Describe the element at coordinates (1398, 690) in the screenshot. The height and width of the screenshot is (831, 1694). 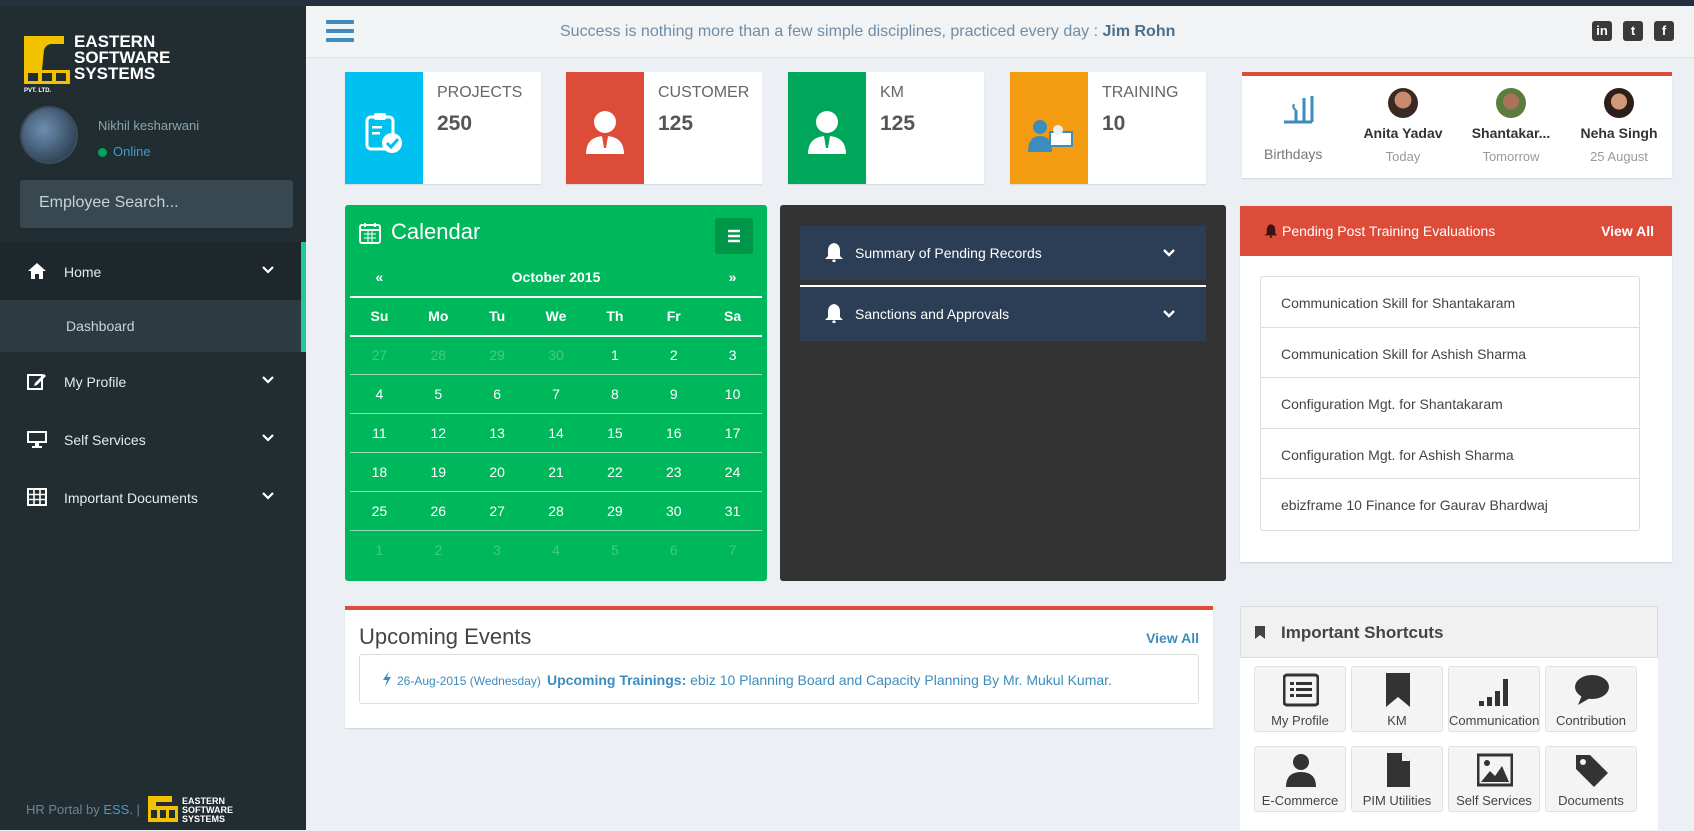
I see `bookmark-icon` at that location.